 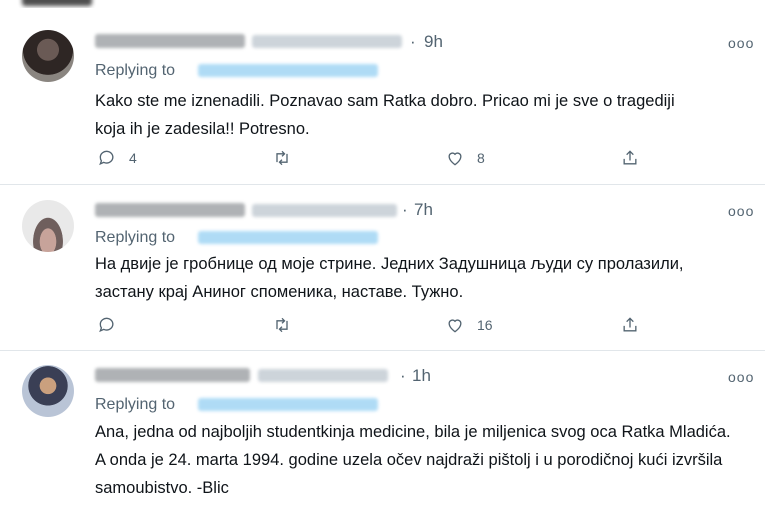 I want to click on timestamp: 7h, so click(x=423, y=210).